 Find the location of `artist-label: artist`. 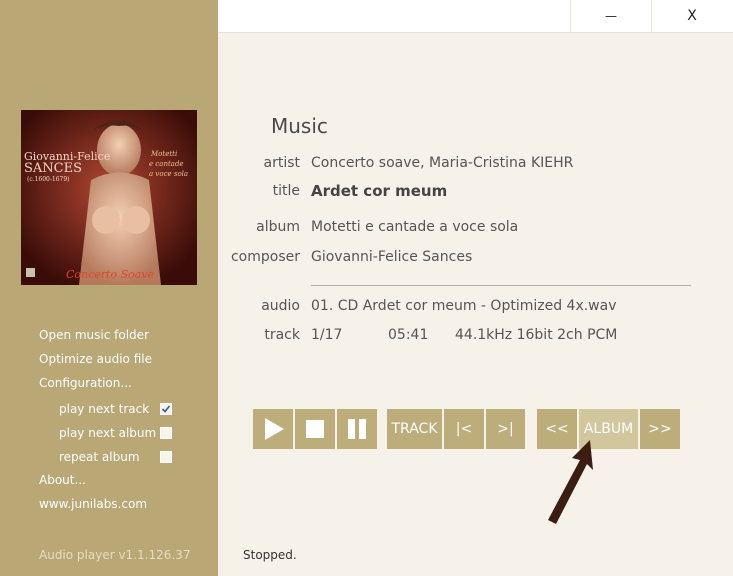

artist-label: artist is located at coordinates (282, 163).